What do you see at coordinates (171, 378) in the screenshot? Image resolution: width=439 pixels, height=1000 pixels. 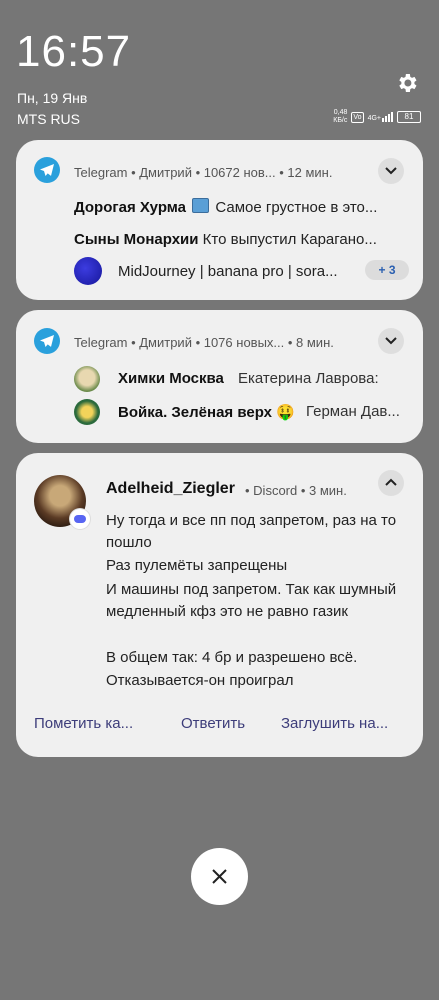 I see `chat-name: Химки Москва` at bounding box center [171, 378].